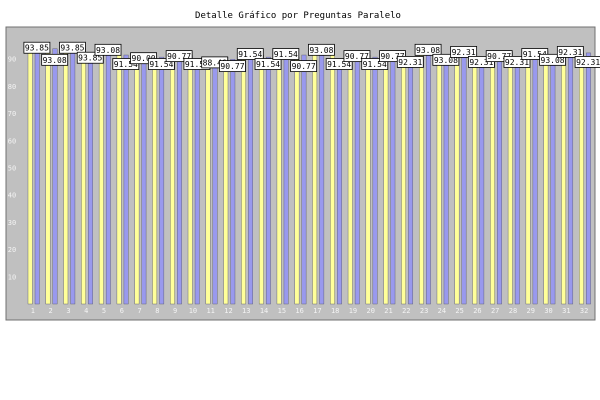 This screenshot has height=400, width=600. What do you see at coordinates (139, 311) in the screenshot?
I see `x-tick-label: 7` at bounding box center [139, 311].